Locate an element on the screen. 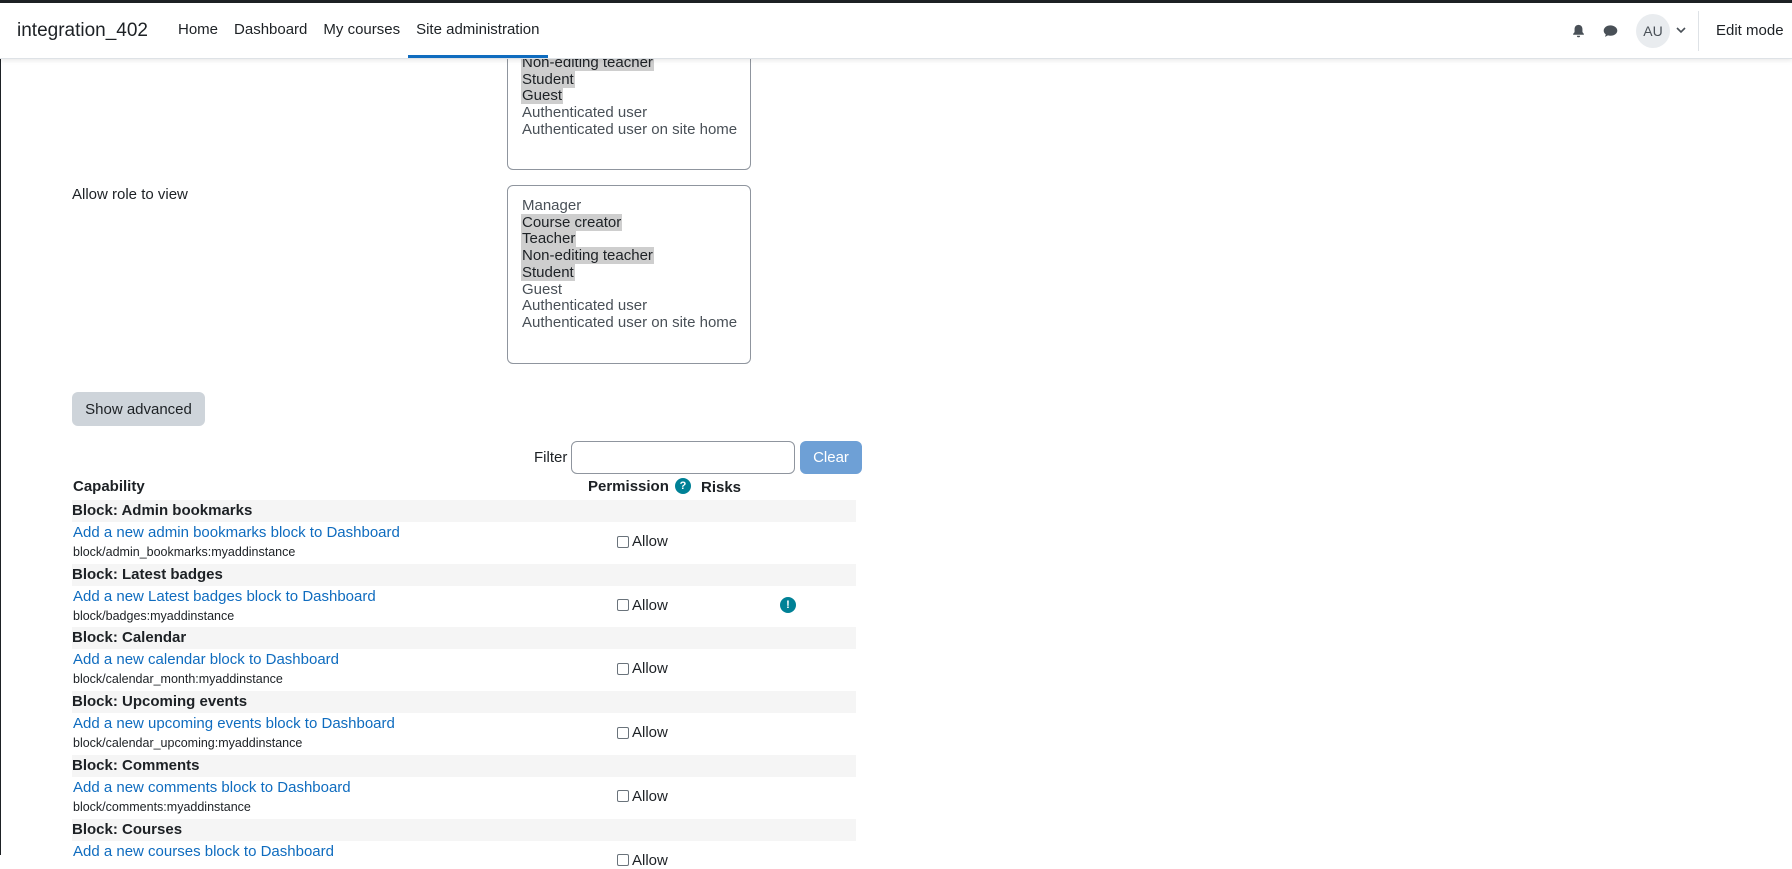 This screenshot has height=869, width=1792. nav-home: Home is located at coordinates (198, 30).